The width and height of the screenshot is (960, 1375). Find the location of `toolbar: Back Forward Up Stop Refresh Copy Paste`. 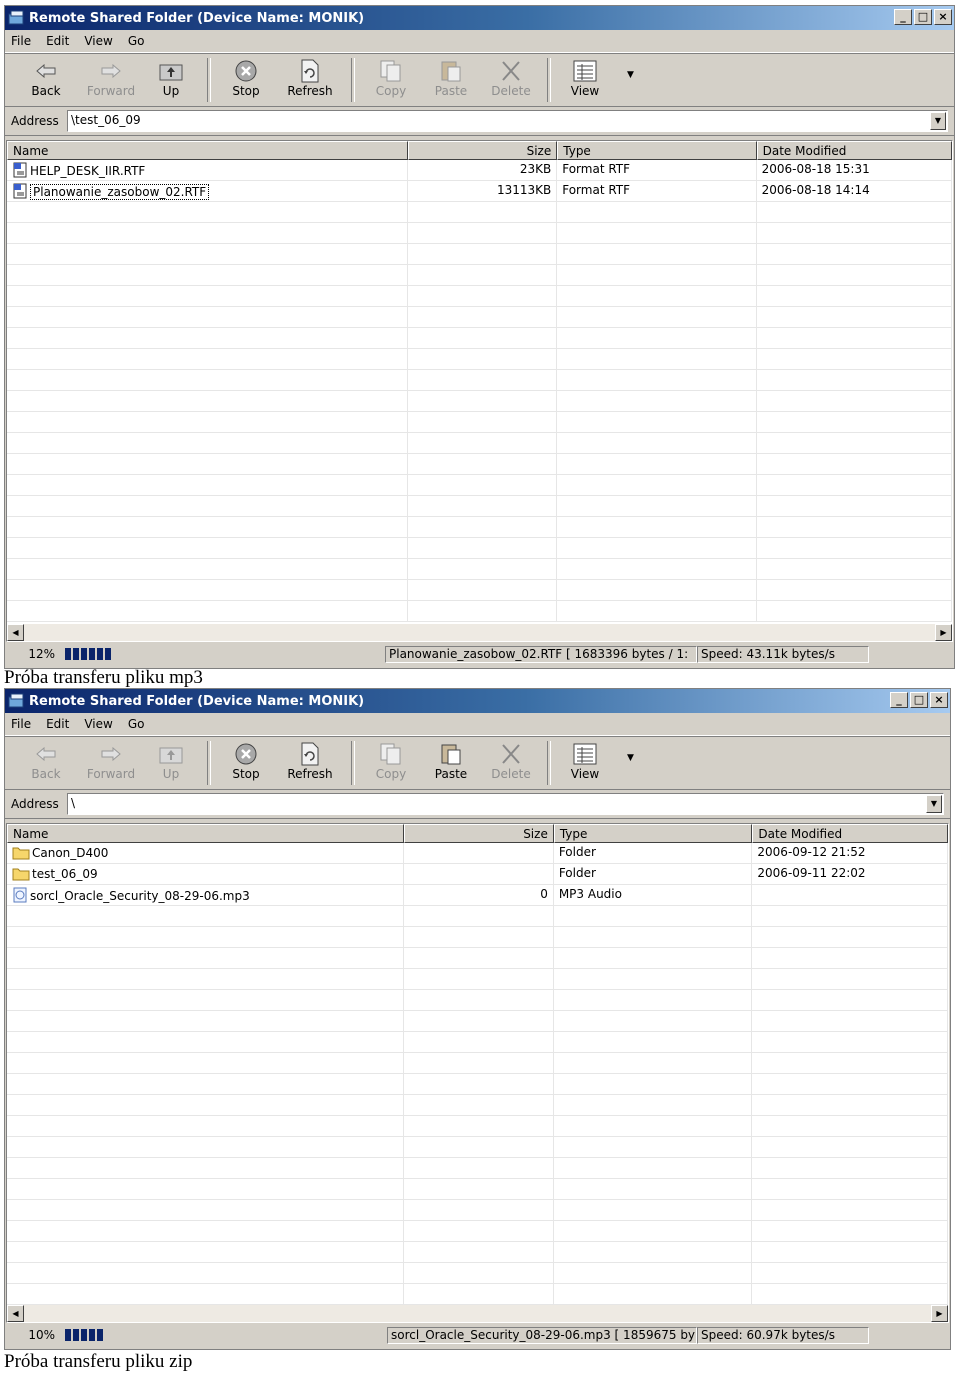

toolbar: Back Forward Up Stop Refresh Copy Paste is located at coordinates (477, 763).